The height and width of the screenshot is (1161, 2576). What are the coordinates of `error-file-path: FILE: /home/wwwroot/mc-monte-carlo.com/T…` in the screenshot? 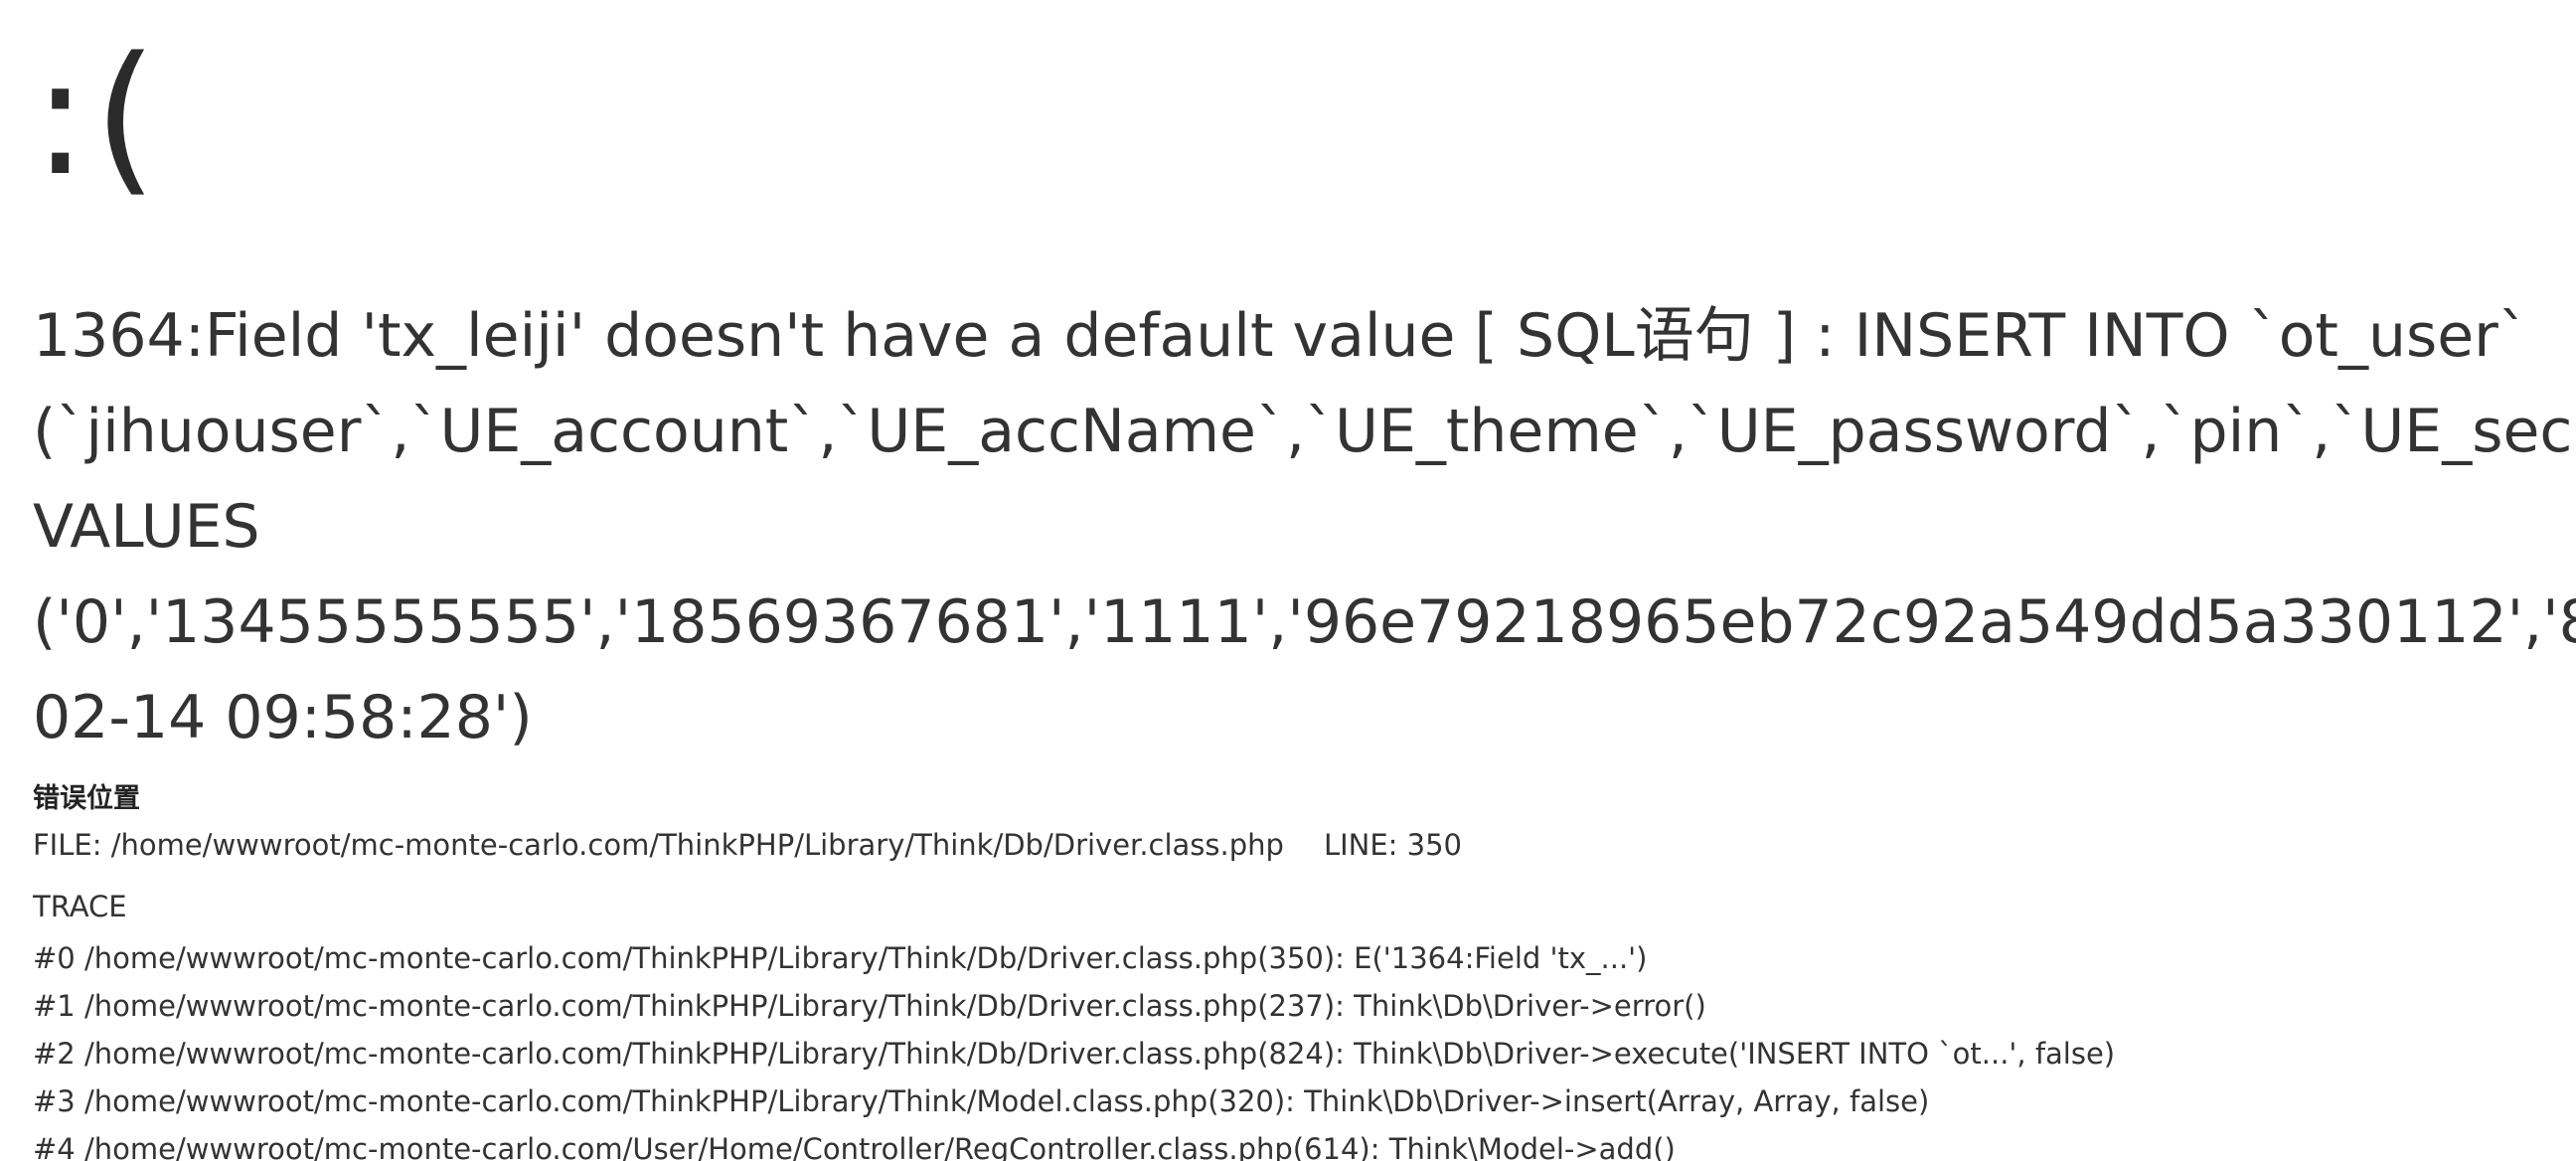 It's located at (658, 845).